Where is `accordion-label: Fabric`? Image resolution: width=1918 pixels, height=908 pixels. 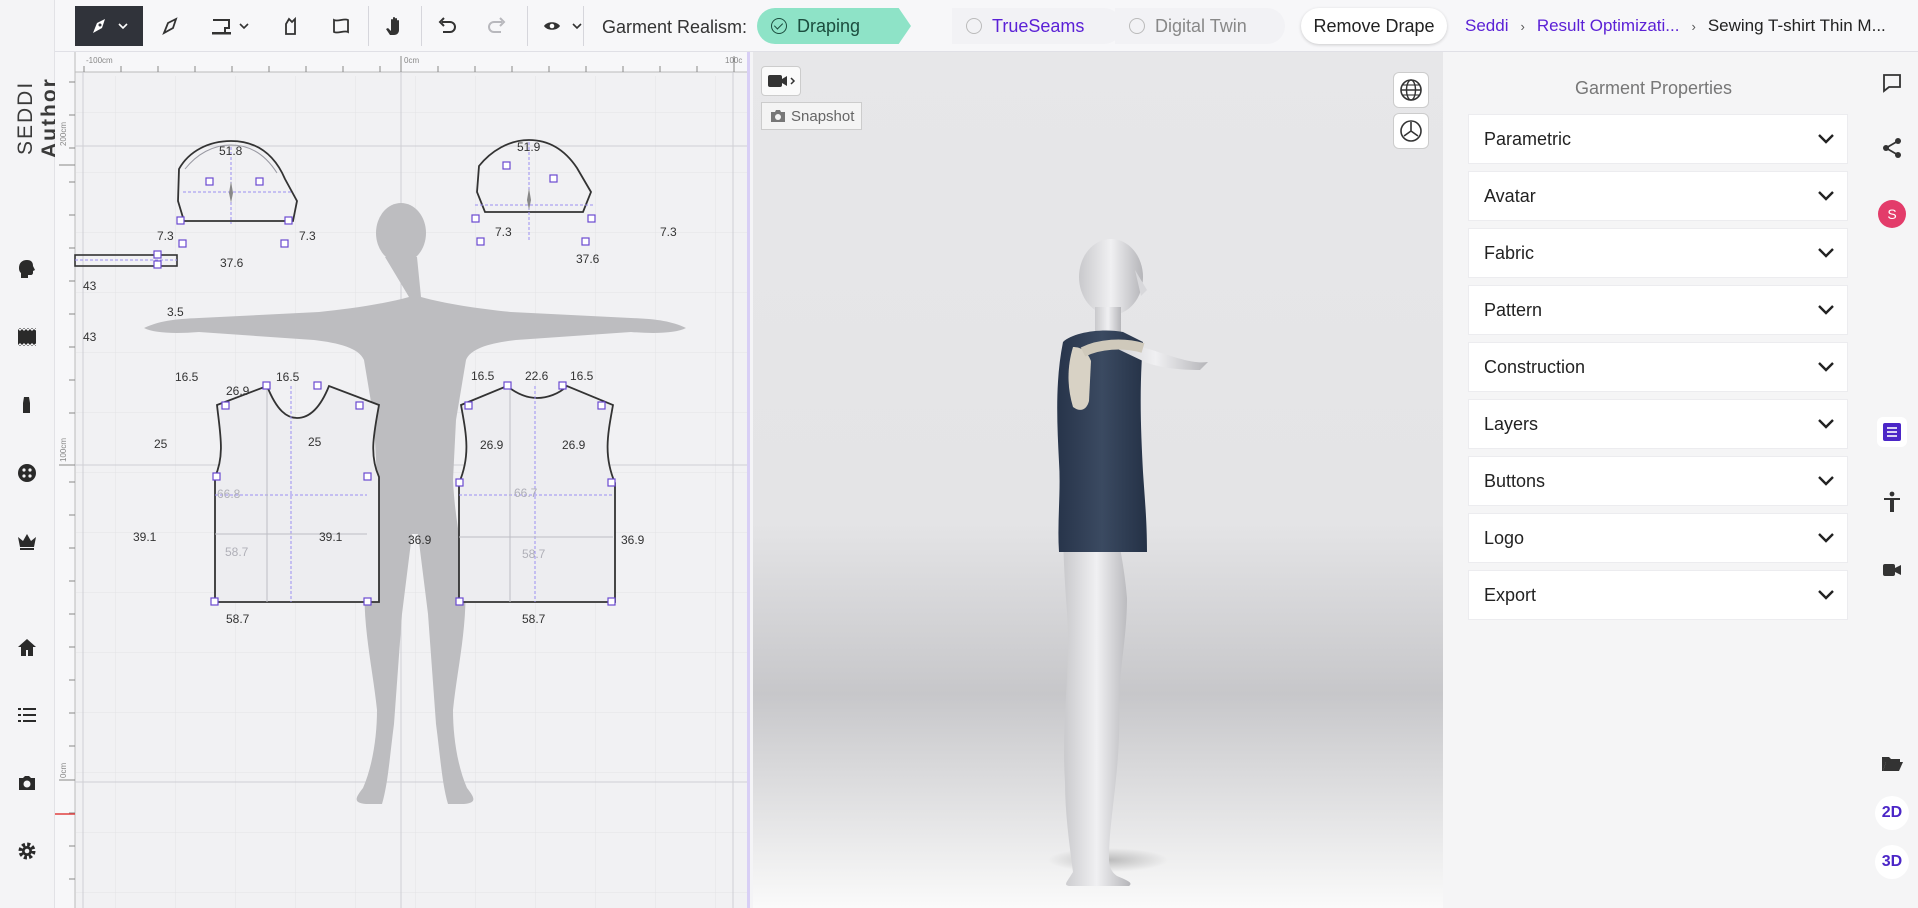
accordion-label: Fabric is located at coordinates (1509, 252).